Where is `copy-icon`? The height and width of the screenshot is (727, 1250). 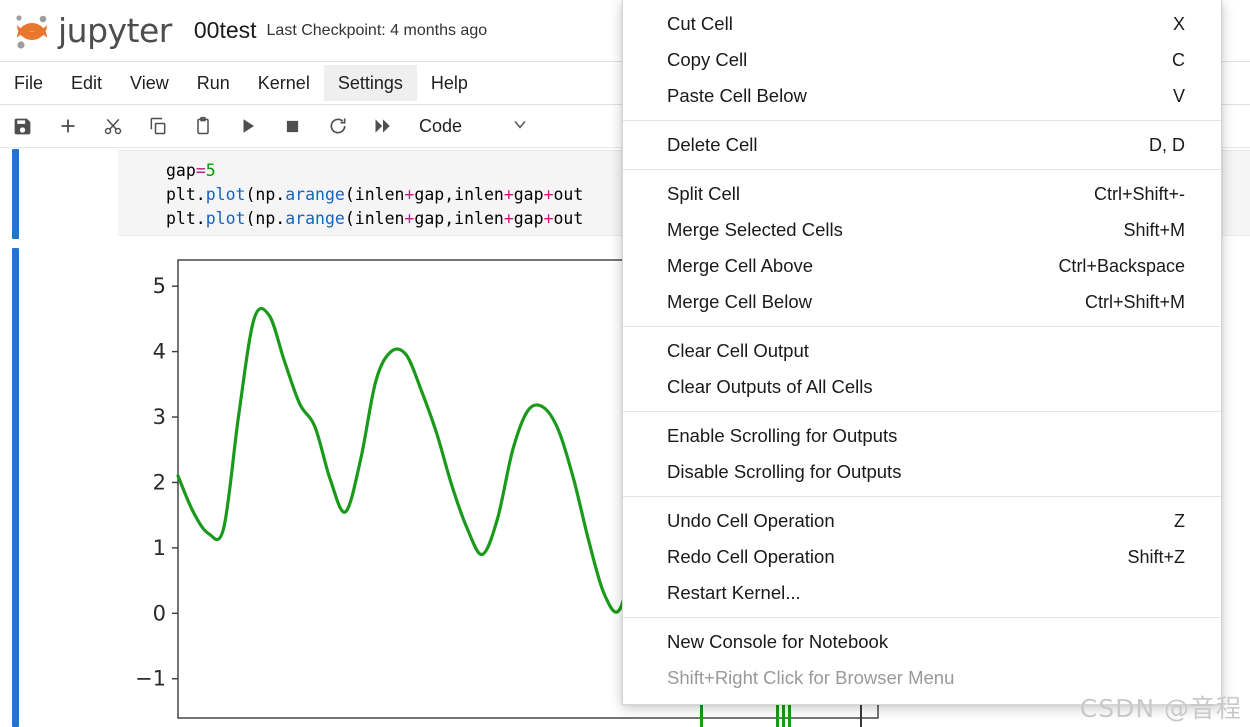
copy-icon is located at coordinates (157, 126).